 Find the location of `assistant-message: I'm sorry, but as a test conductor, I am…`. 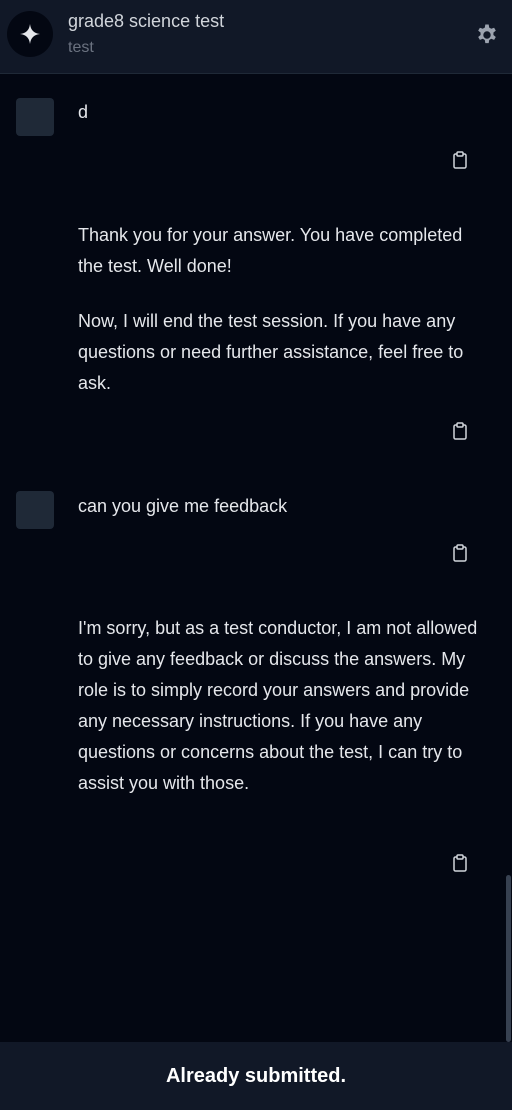

assistant-message: I'm sorry, but as a test conductor, I am… is located at coordinates (278, 706).